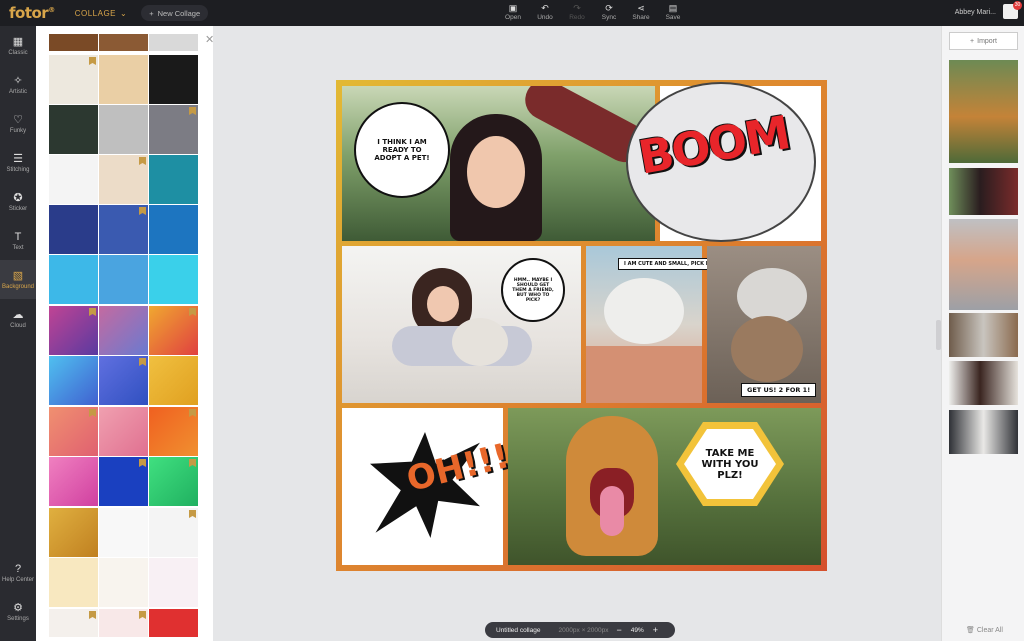 This screenshot has height=641, width=1024. What do you see at coordinates (18, 240) in the screenshot?
I see `sidebar-item-text: T Text` at bounding box center [18, 240].